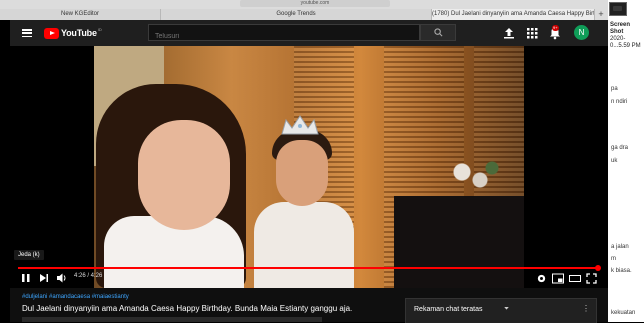 This screenshot has width=644, height=323. Describe the element at coordinates (51, 33) in the screenshot. I see `youtube-logo-icon` at that location.